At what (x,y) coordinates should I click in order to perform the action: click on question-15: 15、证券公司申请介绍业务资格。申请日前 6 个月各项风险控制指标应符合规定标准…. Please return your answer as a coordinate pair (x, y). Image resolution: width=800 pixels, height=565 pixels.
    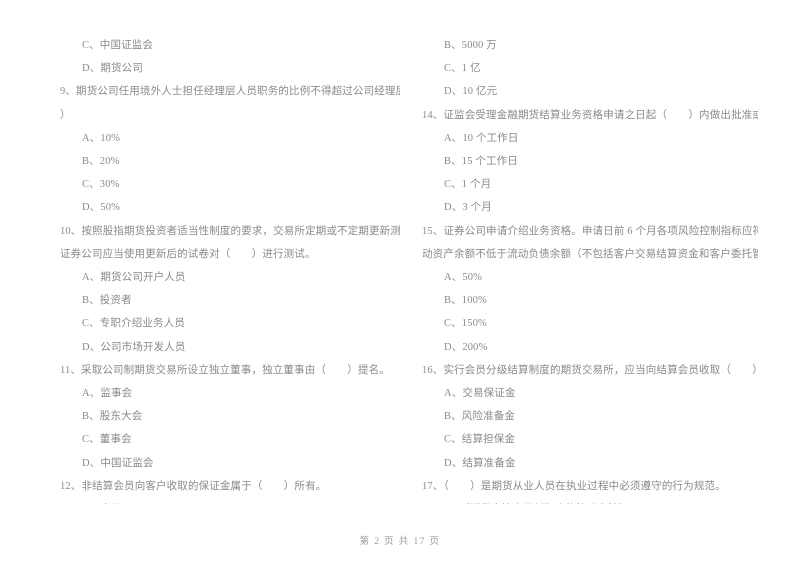
    Looking at the image, I should click on (590, 289).